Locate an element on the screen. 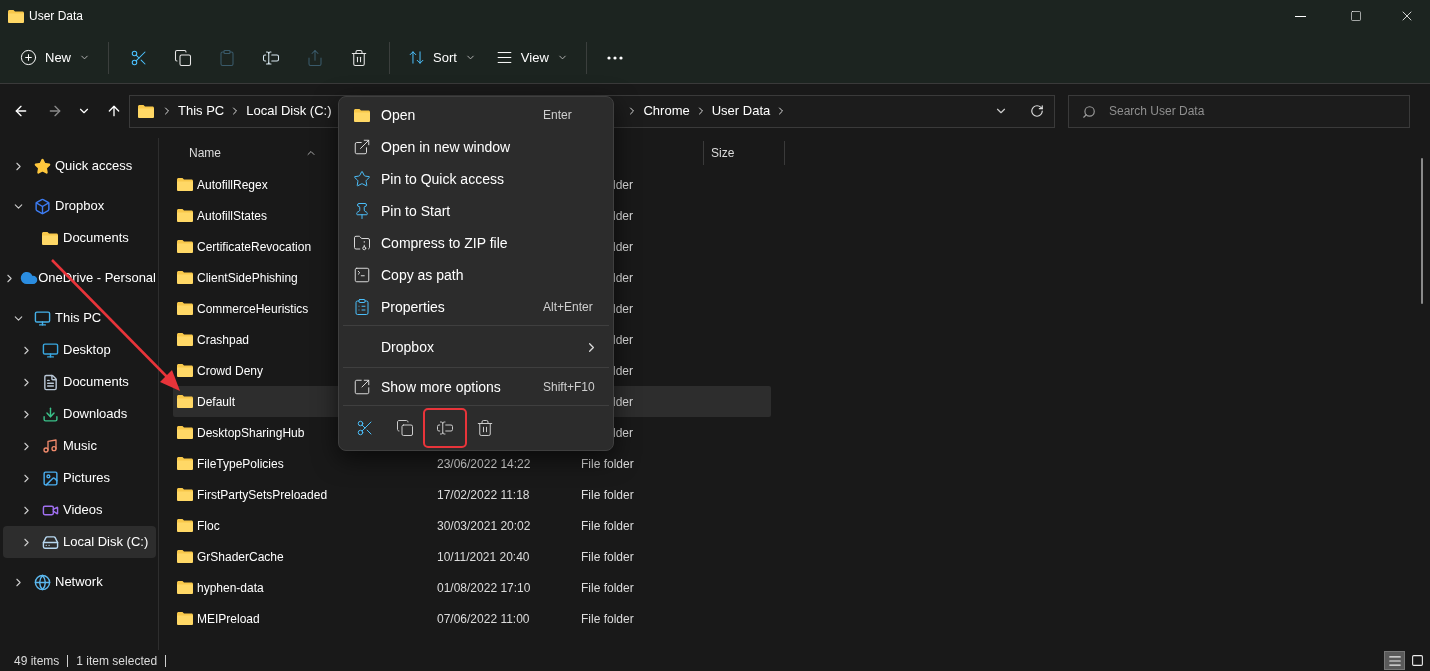  file-name: Crowd Deny is located at coordinates (230, 371).